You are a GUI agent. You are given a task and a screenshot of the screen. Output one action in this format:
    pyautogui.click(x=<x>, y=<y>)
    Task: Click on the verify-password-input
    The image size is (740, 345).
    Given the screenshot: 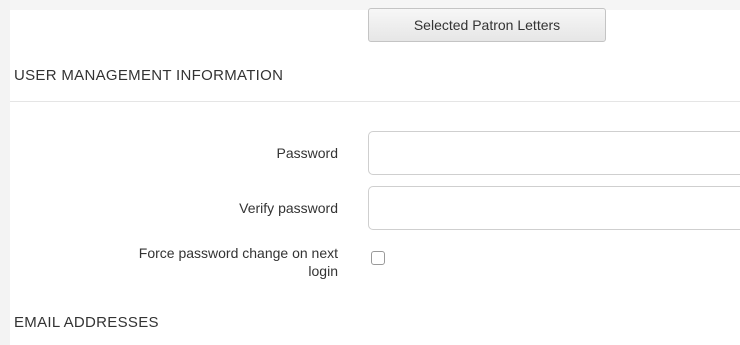 What is the action you would take?
    pyautogui.click(x=554, y=208)
    